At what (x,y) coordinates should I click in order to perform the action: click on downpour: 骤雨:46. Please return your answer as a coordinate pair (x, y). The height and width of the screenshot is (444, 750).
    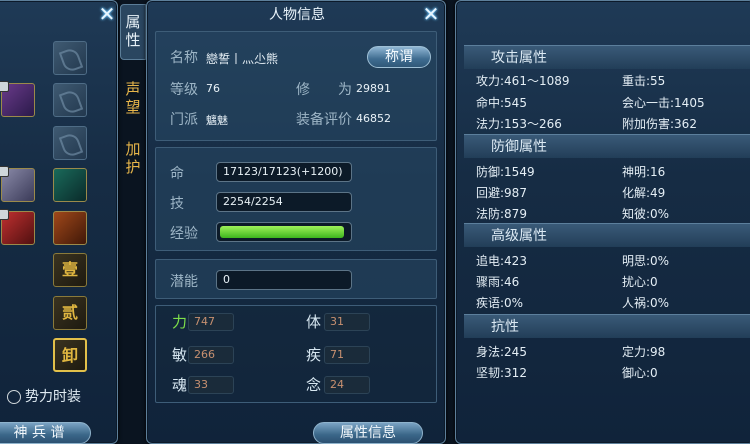
    Looking at the image, I should click on (498, 282).